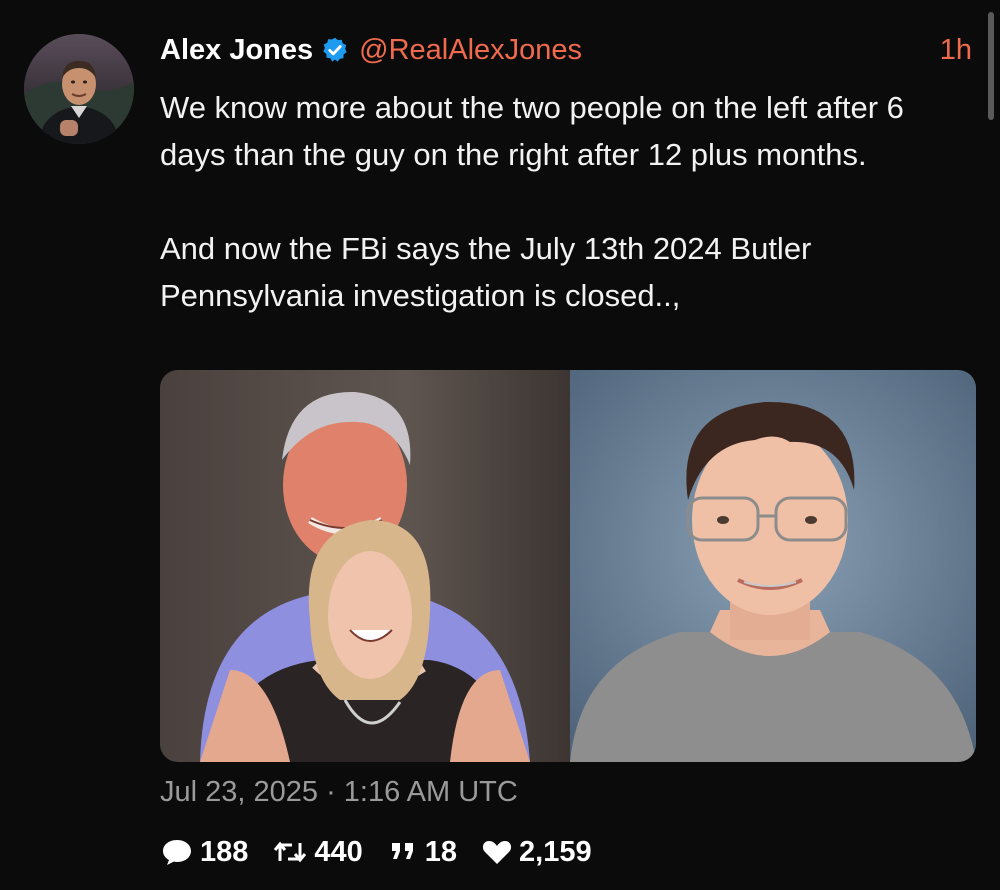 The image size is (1000, 890). What do you see at coordinates (422, 852) in the screenshot?
I see `quote-button: 18` at bounding box center [422, 852].